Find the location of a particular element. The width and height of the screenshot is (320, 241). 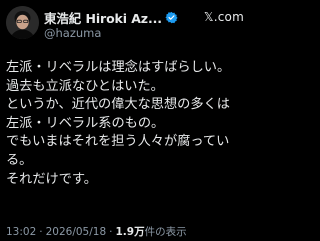

avatar-portrait-icon is located at coordinates (22, 22).